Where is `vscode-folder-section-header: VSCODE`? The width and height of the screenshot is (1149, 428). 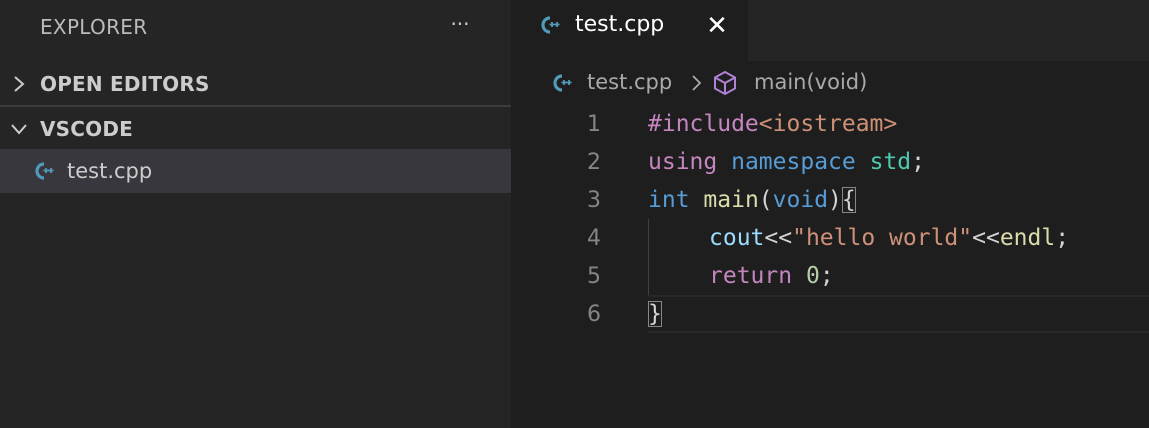 vscode-folder-section-header: VSCODE is located at coordinates (255, 129).